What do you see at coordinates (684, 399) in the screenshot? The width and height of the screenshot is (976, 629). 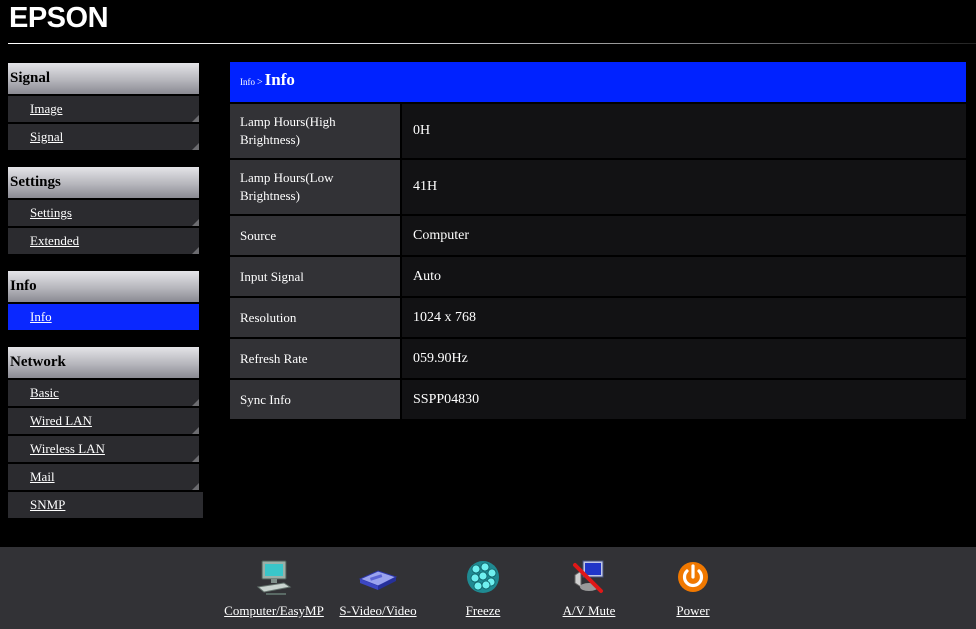 I see `info-value: SSPP04830` at bounding box center [684, 399].